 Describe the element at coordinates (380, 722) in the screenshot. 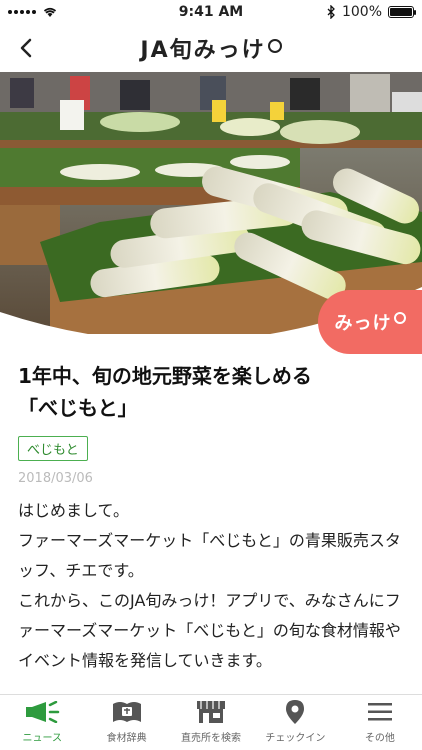

I see `tab-other: その他` at that location.